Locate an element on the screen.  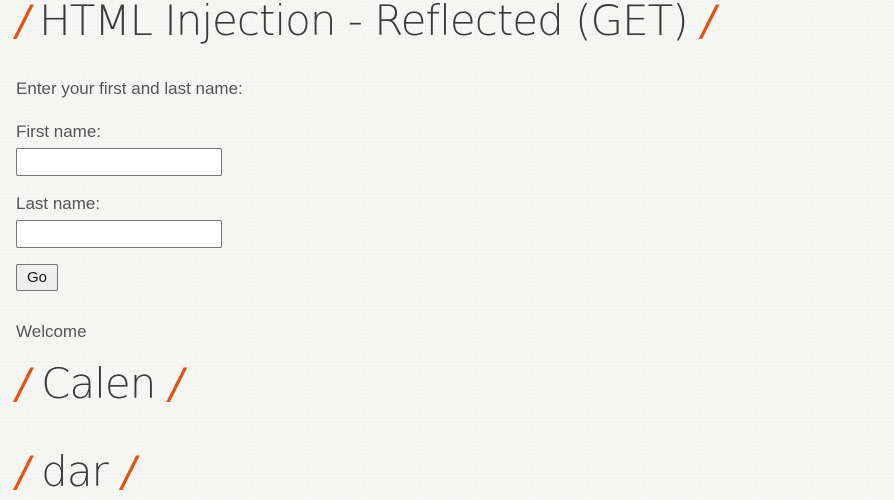
injected-heading-text: dar is located at coordinates (75, 471).